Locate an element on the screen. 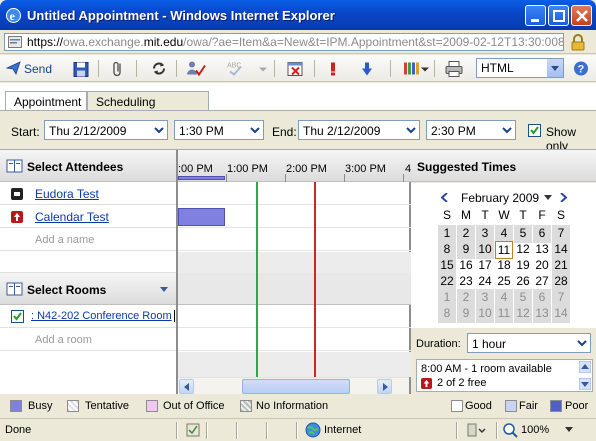  scroll-down-button is located at coordinates (585, 384).